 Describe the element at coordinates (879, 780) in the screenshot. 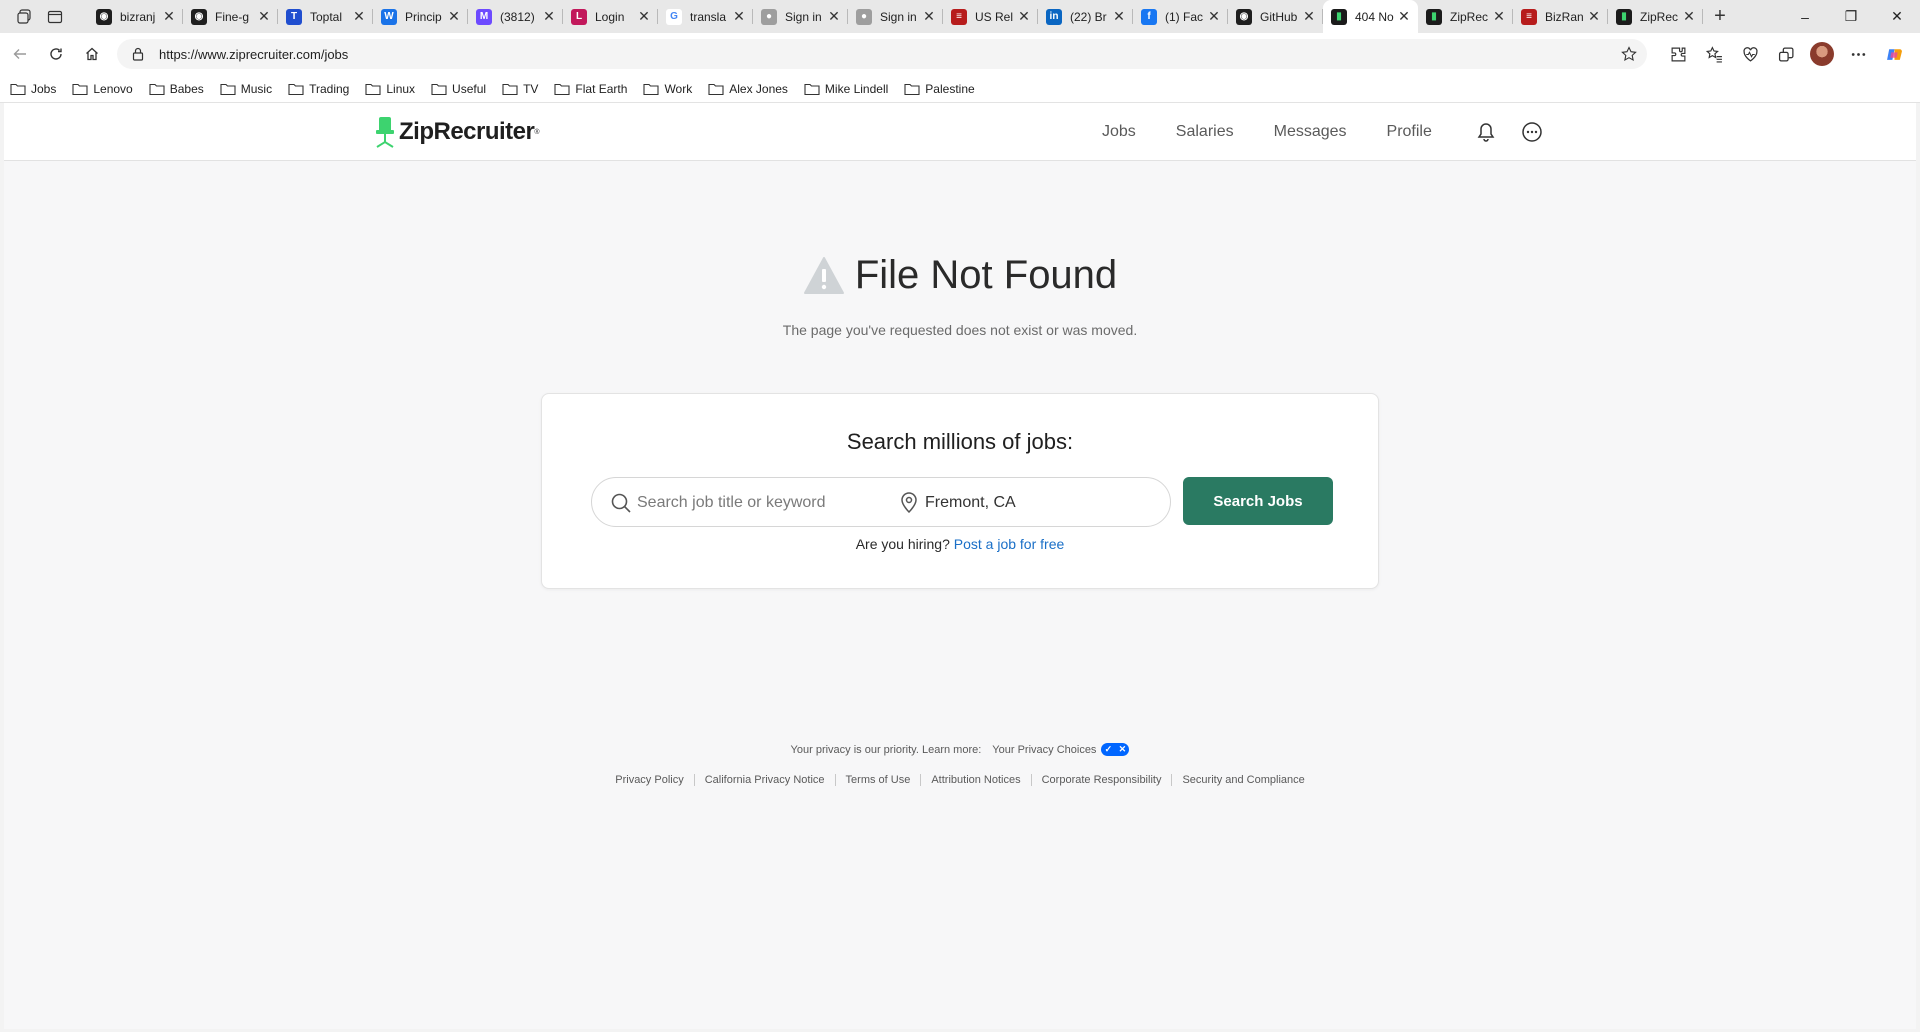

I see `footer-link: Terms of Use` at that location.